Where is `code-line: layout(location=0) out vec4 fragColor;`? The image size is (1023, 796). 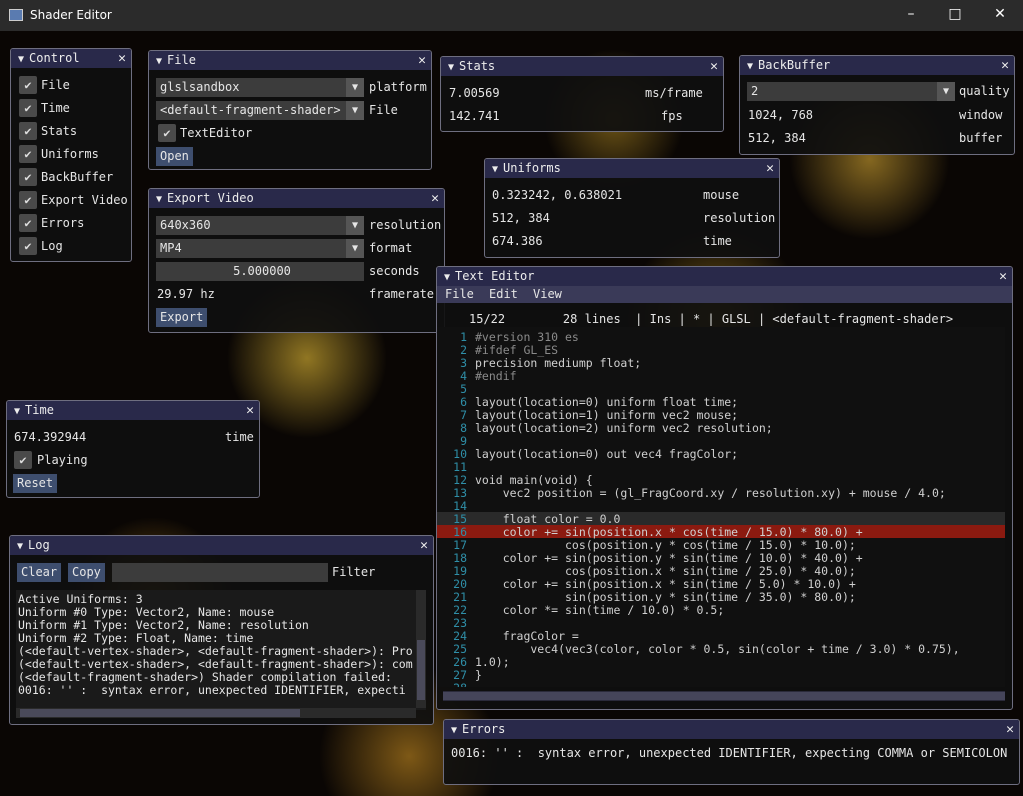
code-line: layout(location=0) out vec4 fragColor; is located at coordinates (607, 454).